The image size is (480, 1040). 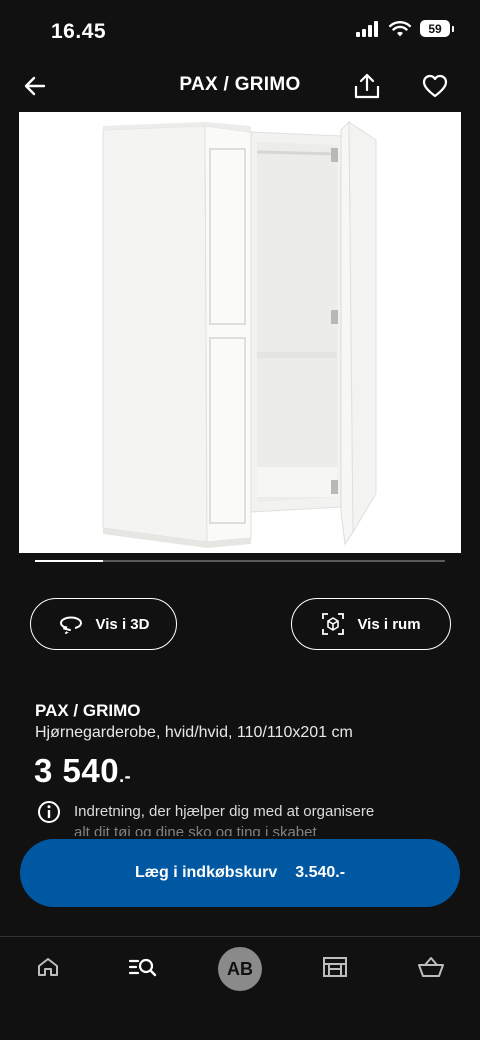 I want to click on page-title: PAX / GRIMO, so click(x=240, y=84).